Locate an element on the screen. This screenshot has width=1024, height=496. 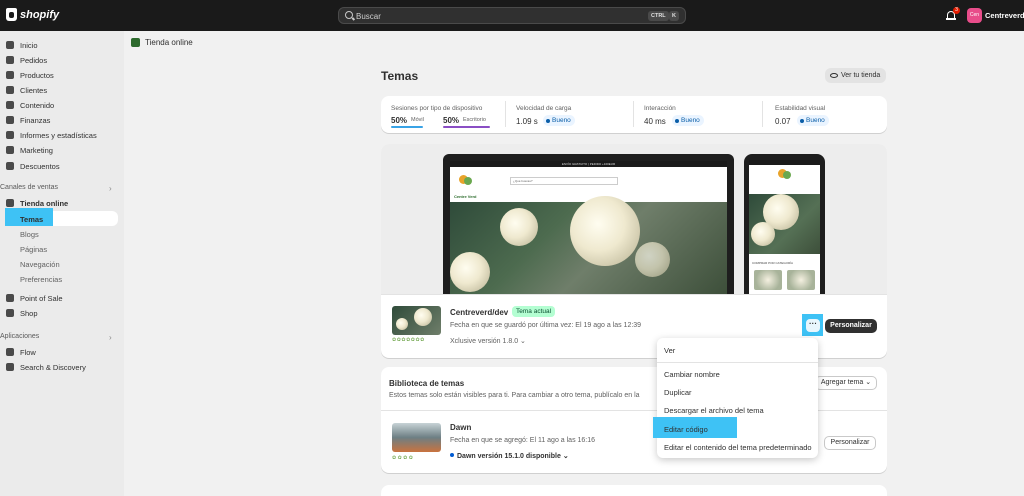
menu-item-rename: Cambiar nombre is located at coordinates (692, 374).